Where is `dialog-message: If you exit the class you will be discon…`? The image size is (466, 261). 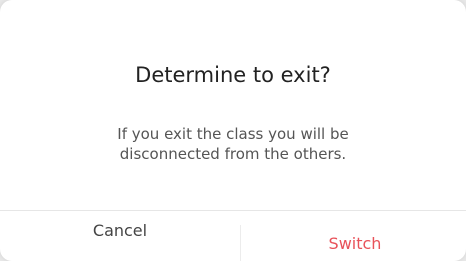
dialog-message: If you exit the class you will be discon… is located at coordinates (233, 144).